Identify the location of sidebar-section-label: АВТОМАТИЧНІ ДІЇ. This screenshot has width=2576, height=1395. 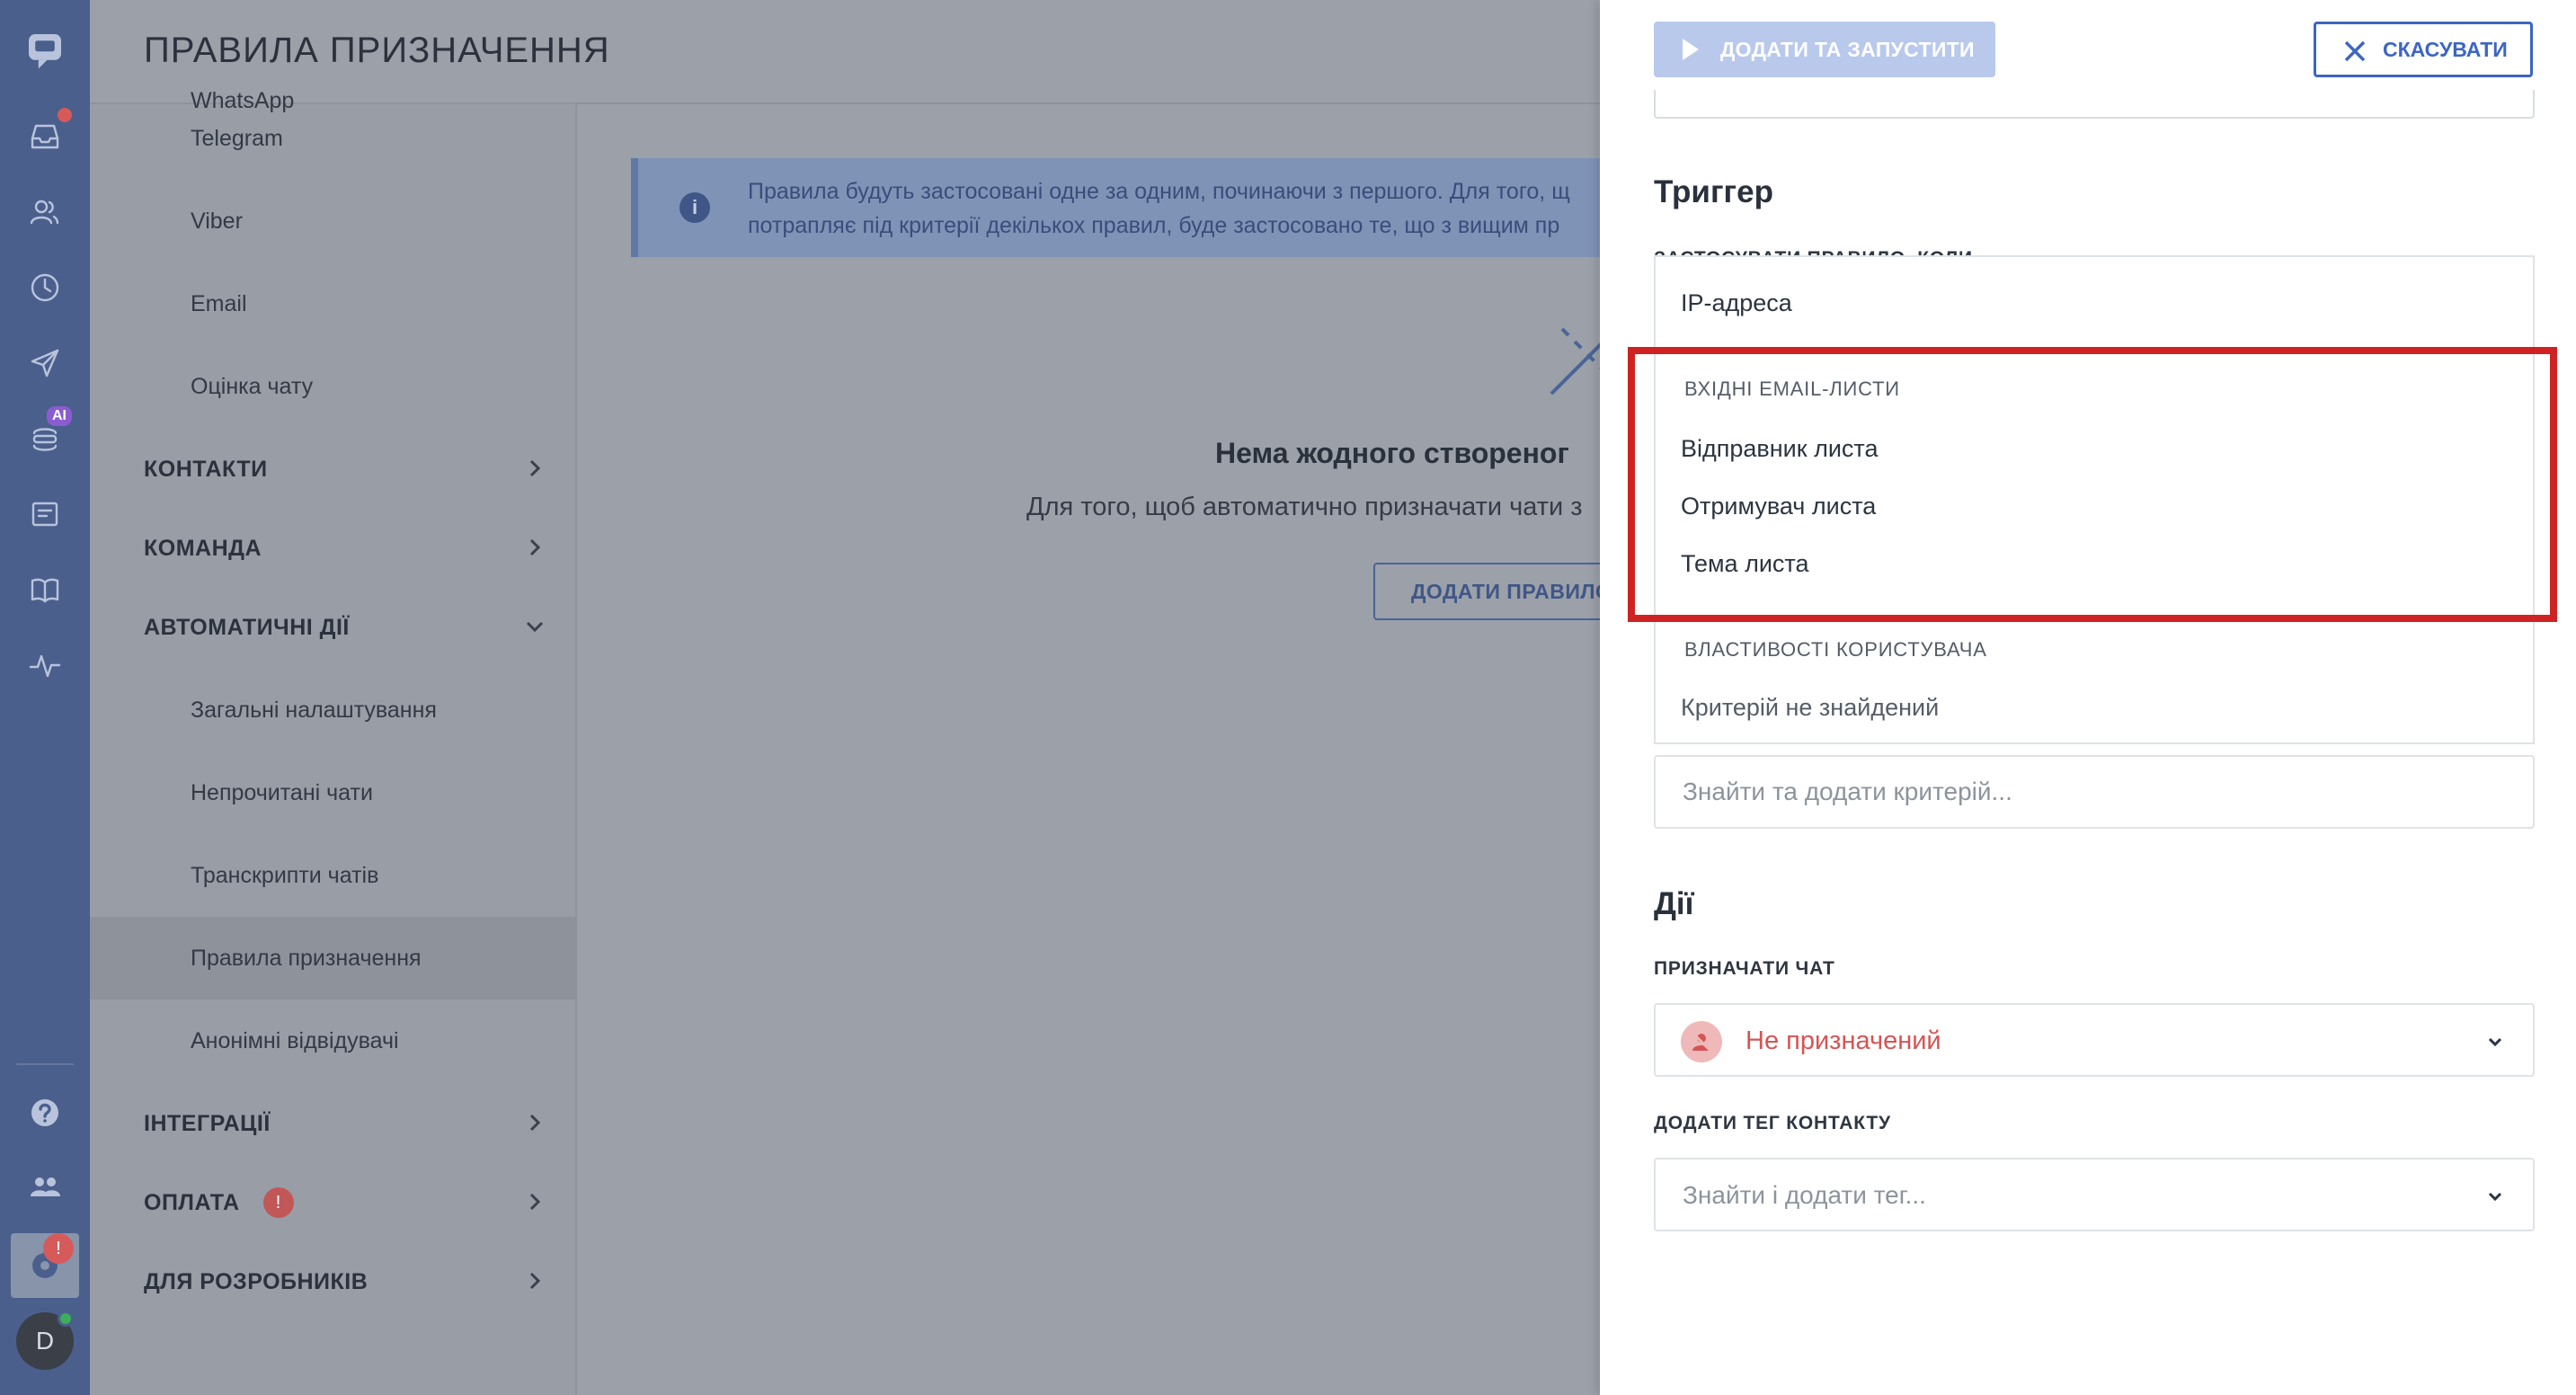
(247, 627).